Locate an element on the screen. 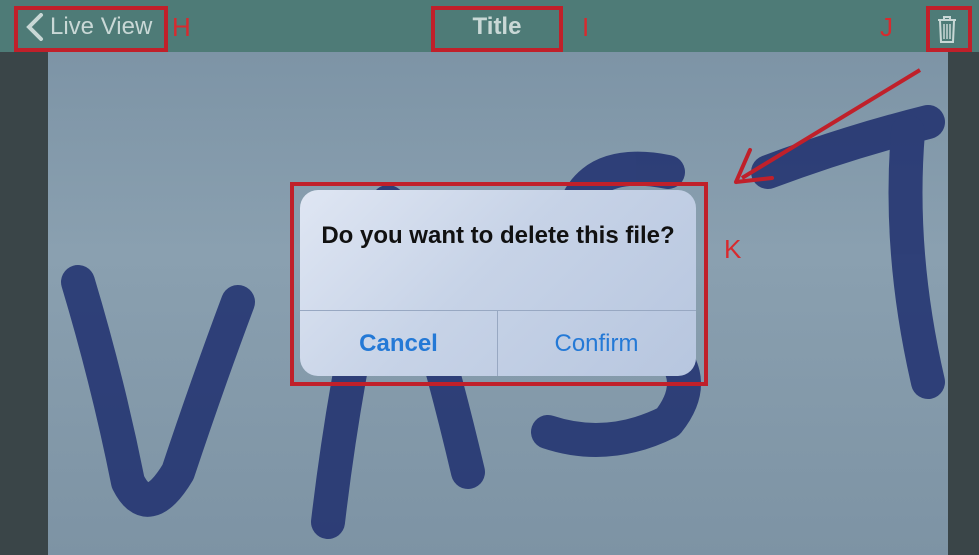 The height and width of the screenshot is (555, 979). annotation-label-i: I is located at coordinates (586, 27).